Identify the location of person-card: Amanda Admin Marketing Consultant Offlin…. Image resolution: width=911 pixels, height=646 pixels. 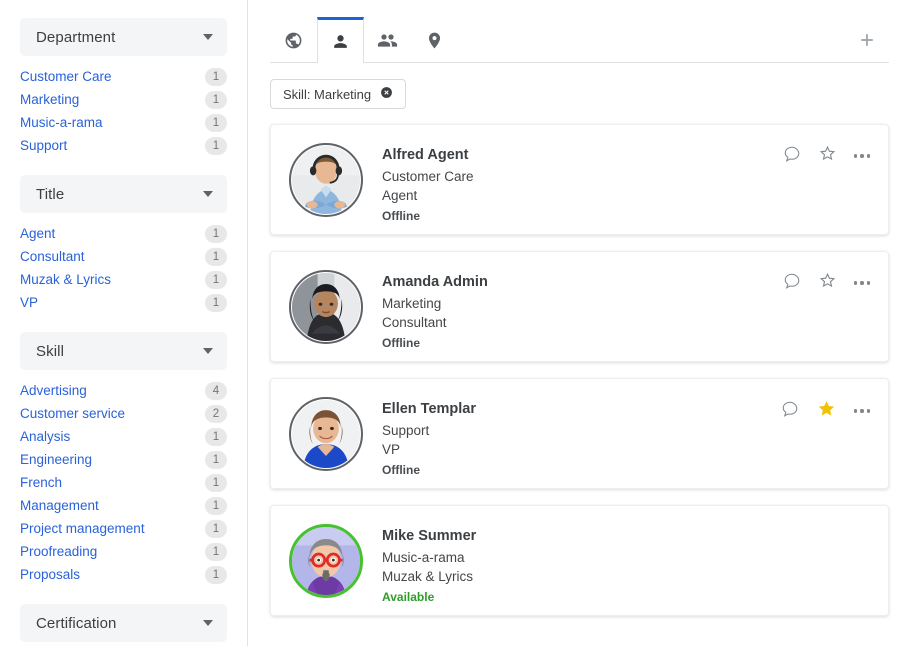
(579, 306).